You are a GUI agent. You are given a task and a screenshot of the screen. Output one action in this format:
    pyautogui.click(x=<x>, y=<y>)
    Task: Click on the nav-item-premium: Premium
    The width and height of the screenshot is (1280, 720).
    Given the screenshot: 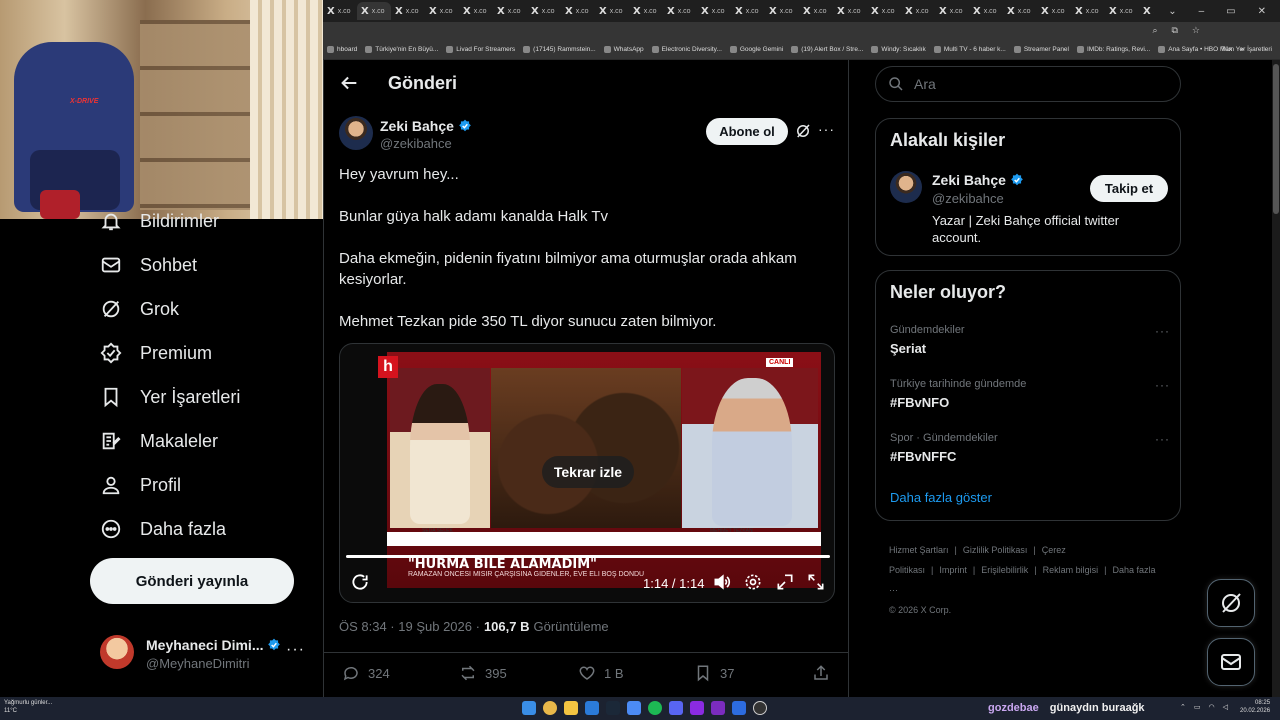 What is the action you would take?
    pyautogui.click(x=156, y=353)
    